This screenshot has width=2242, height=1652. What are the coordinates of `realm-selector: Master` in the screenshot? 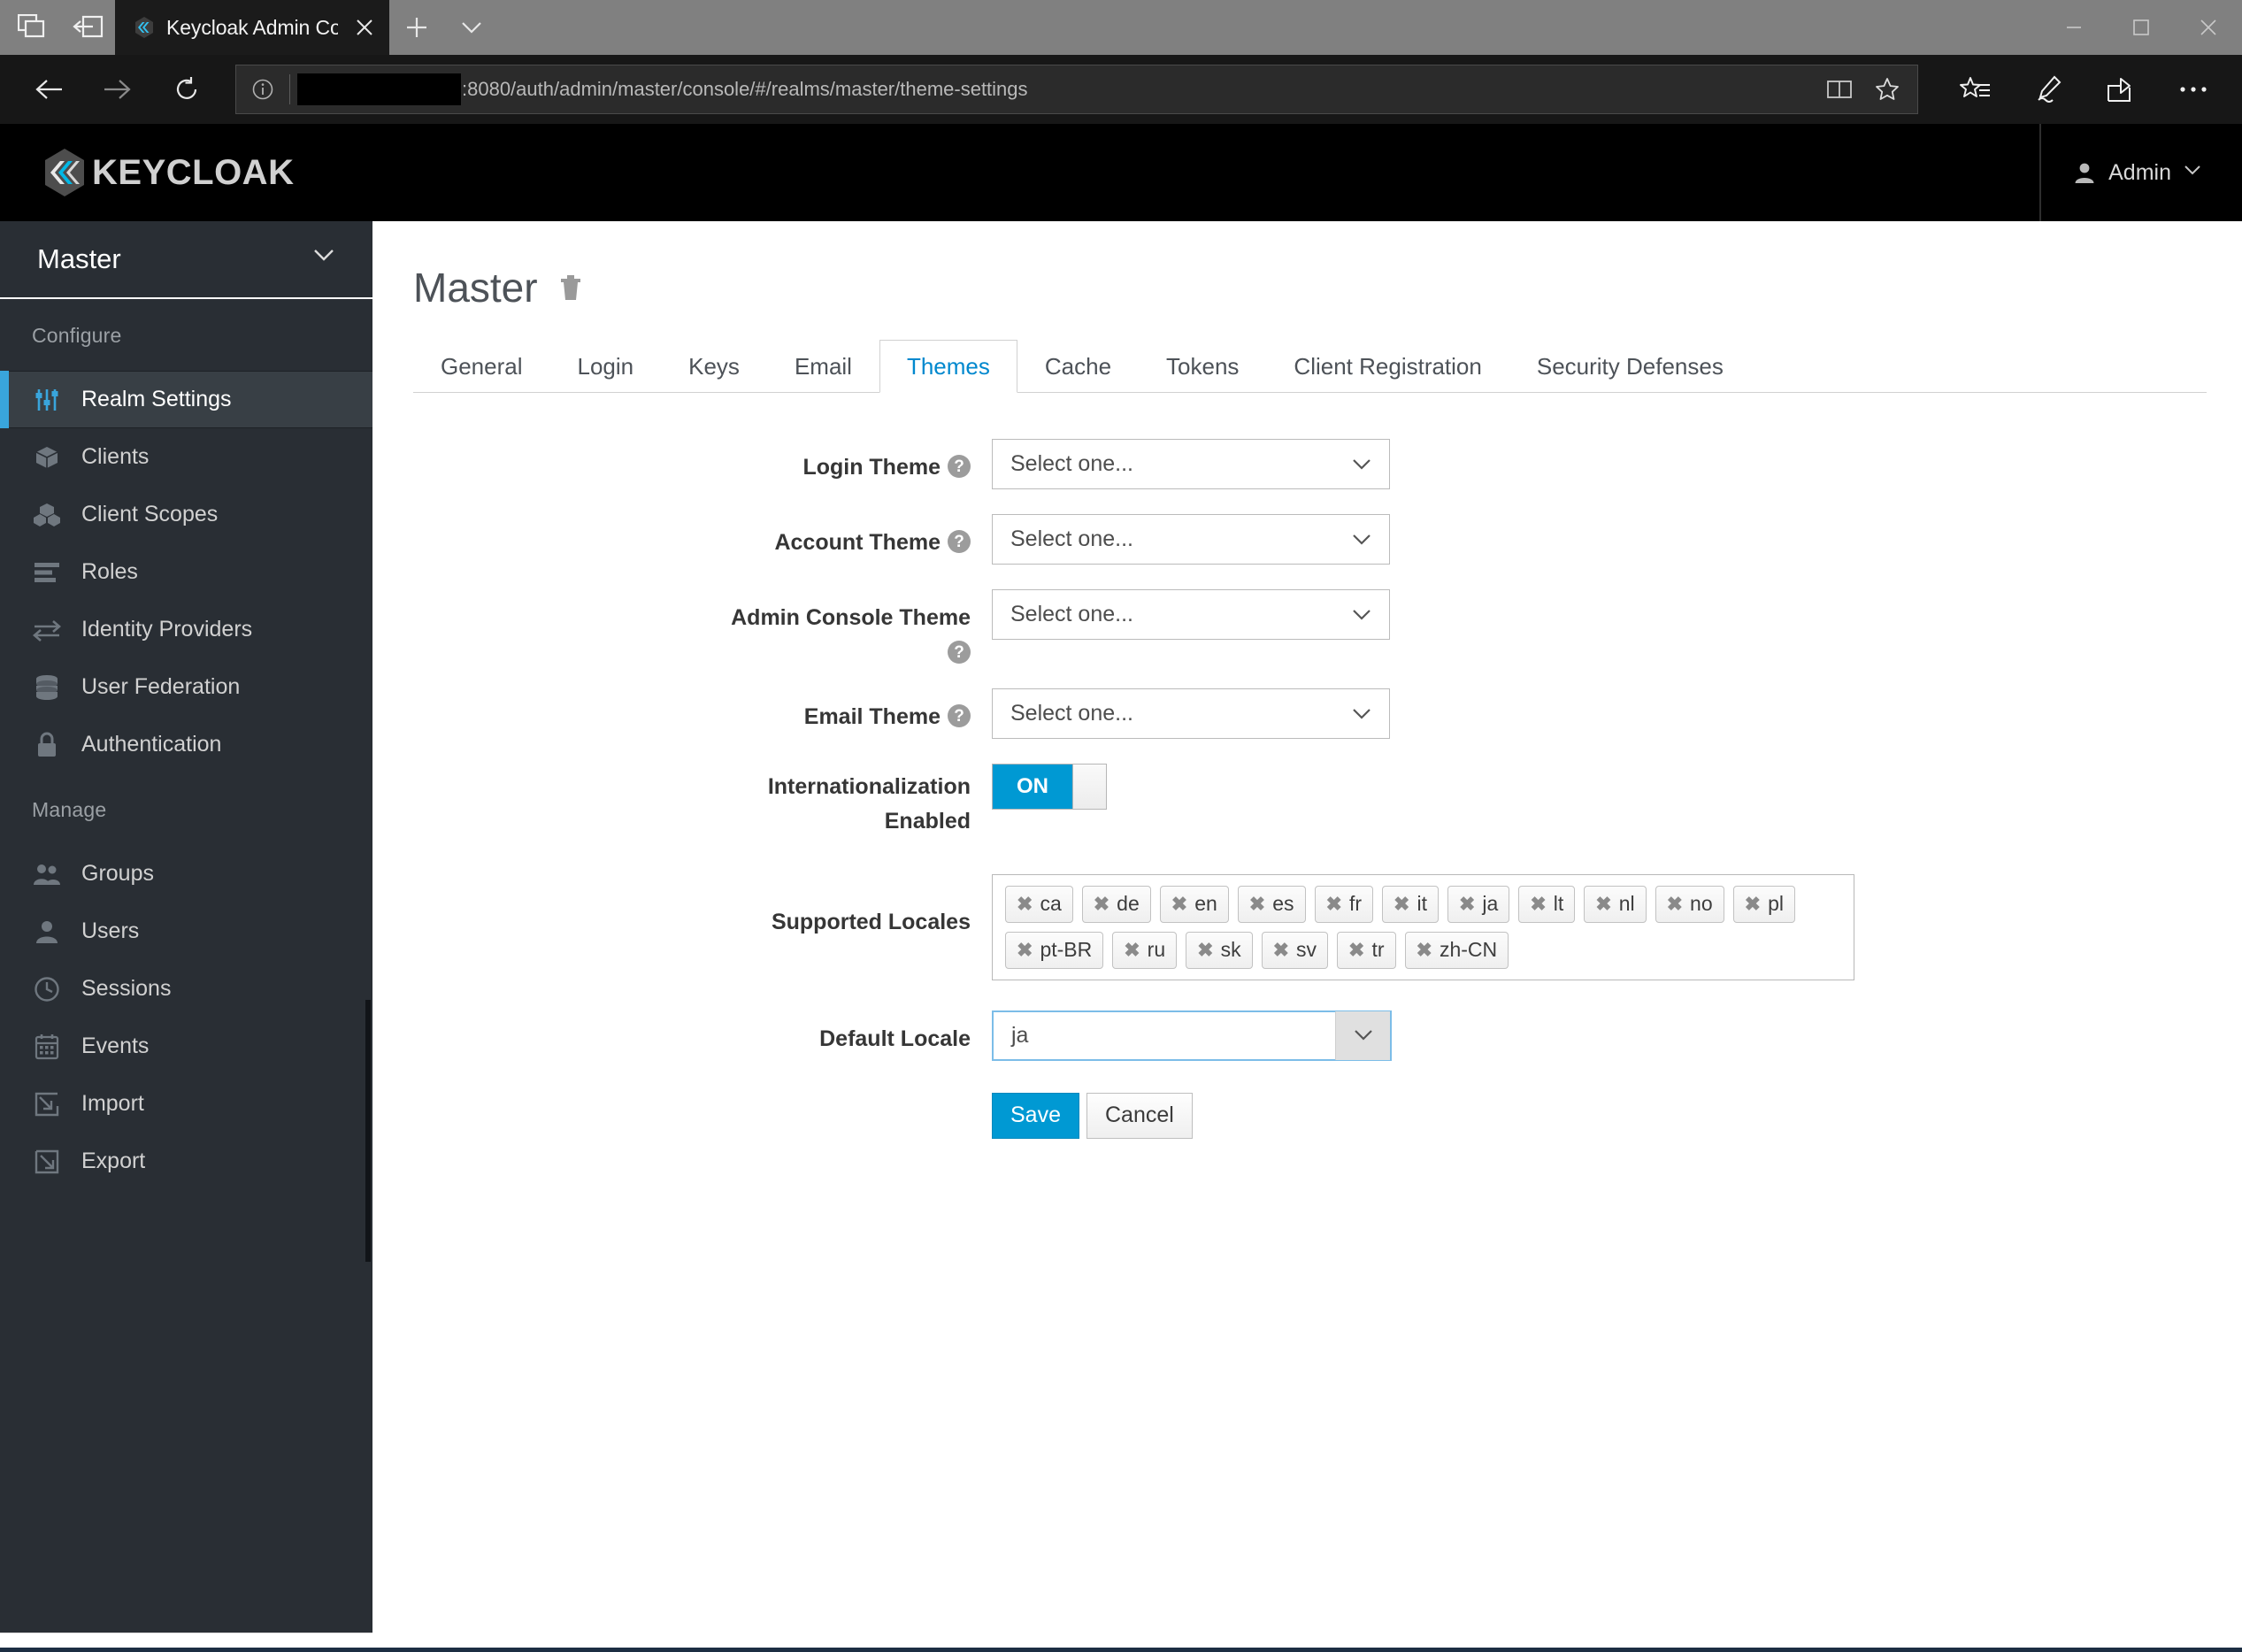 It's located at (186, 260).